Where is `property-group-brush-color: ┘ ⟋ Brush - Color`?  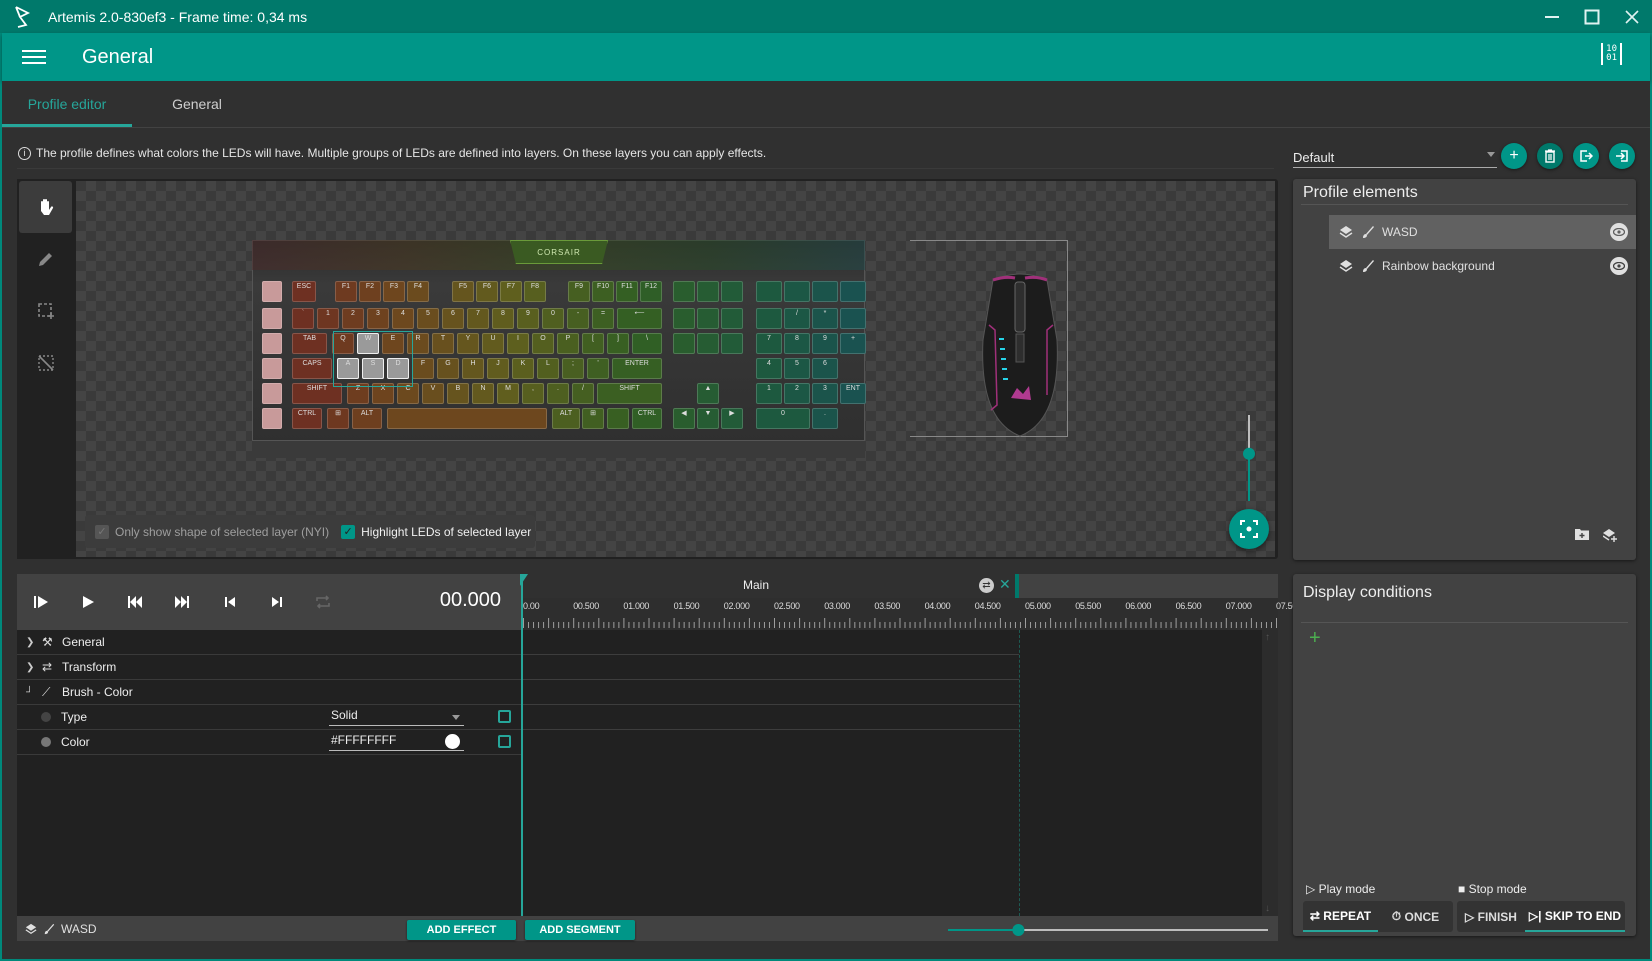
property-group-brush-color: ┘ ⟋ Brush - Color is located at coordinates (269, 692).